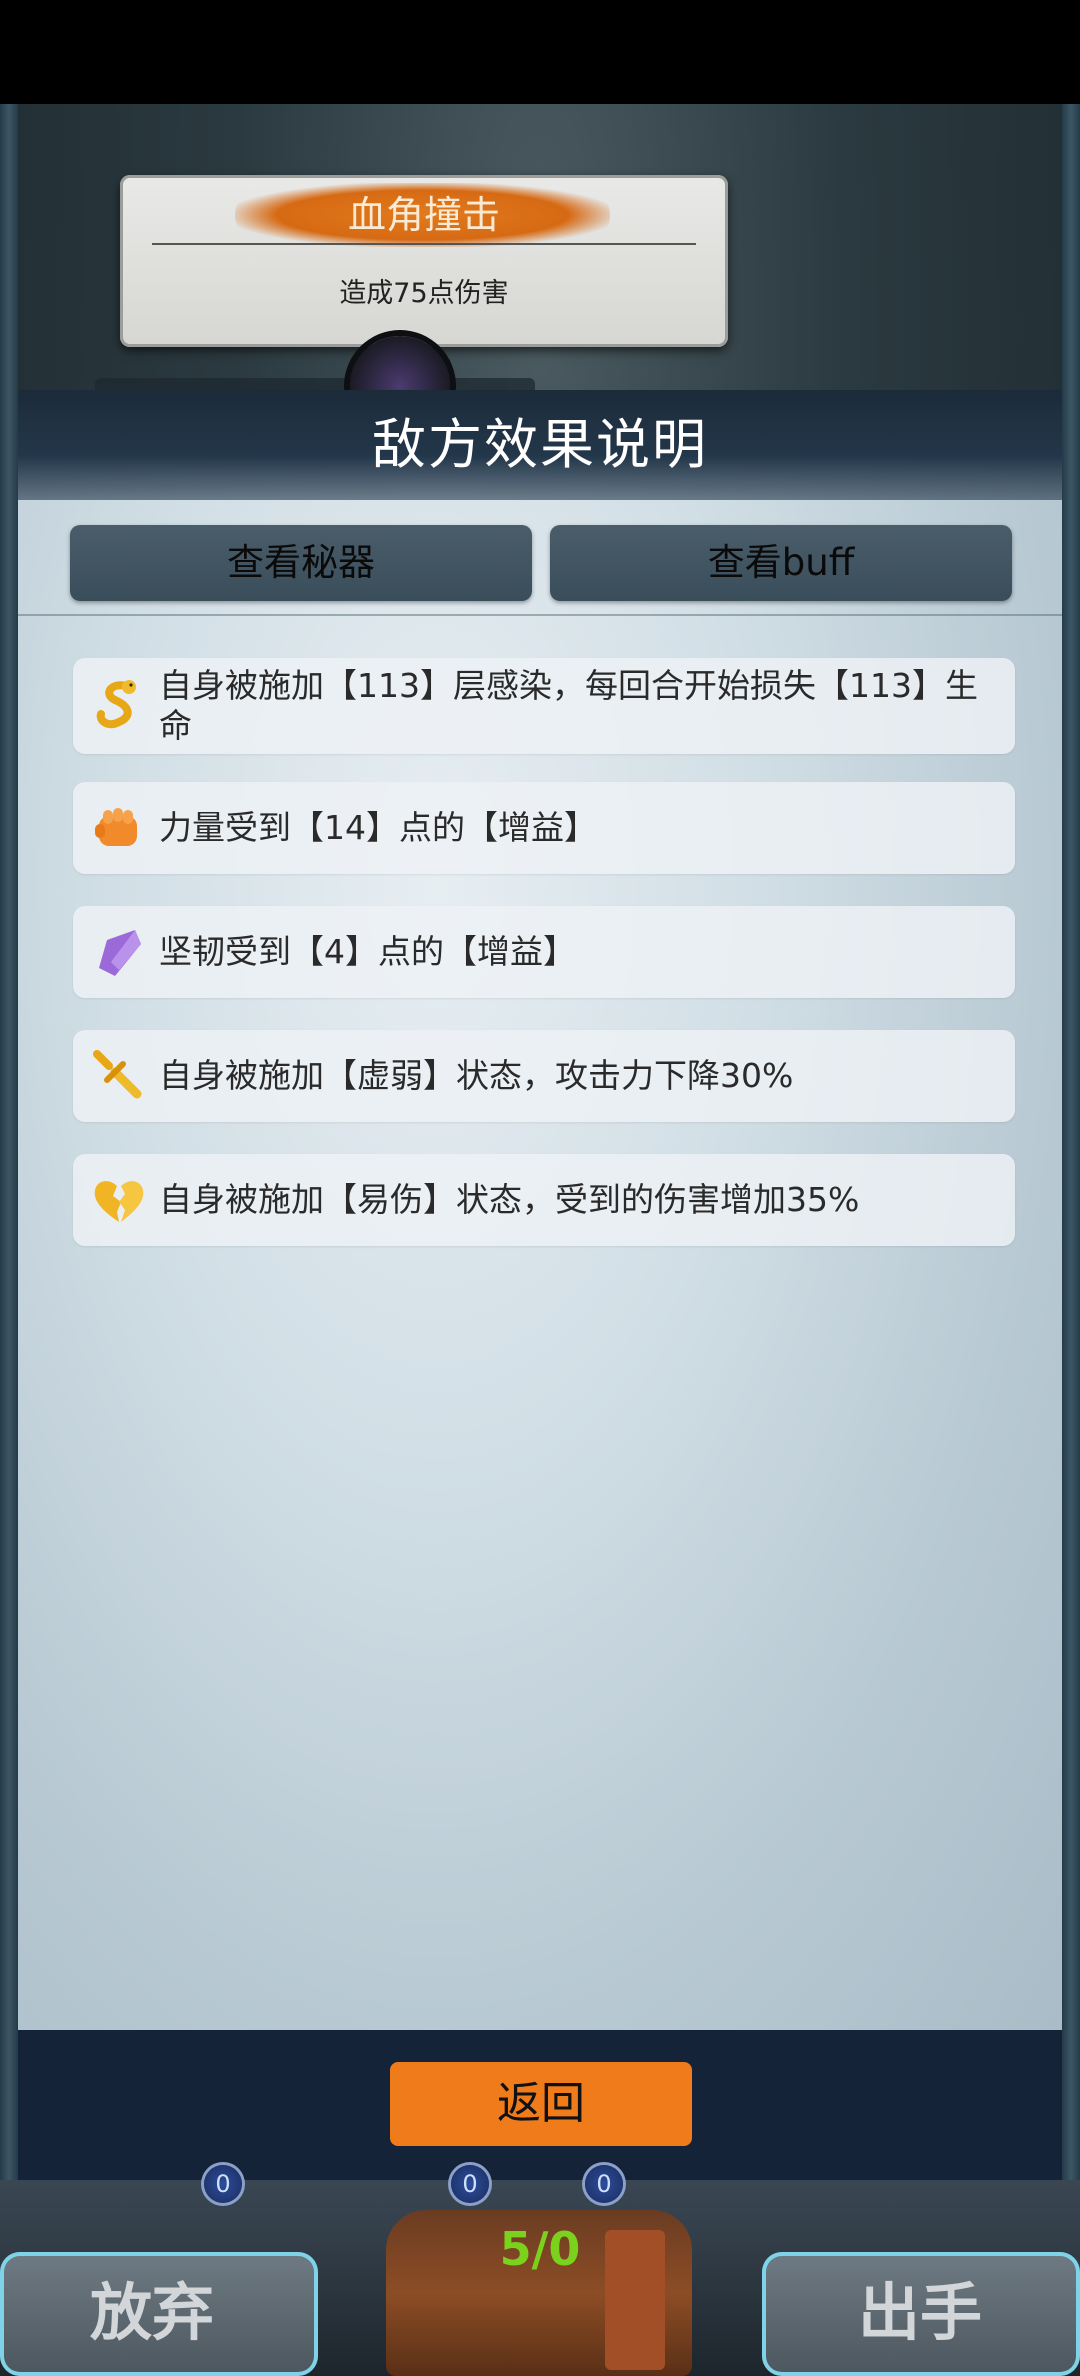  I want to click on tab-view-secrets: 查看秘器, so click(301, 563).